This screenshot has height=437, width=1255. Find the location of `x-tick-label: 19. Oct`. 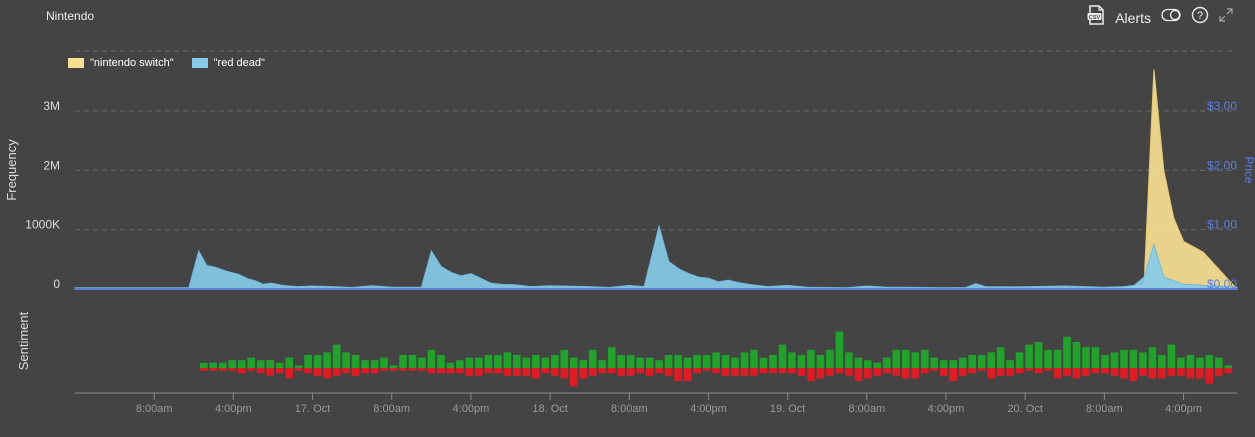

x-tick-label: 19. Oct is located at coordinates (787, 409).